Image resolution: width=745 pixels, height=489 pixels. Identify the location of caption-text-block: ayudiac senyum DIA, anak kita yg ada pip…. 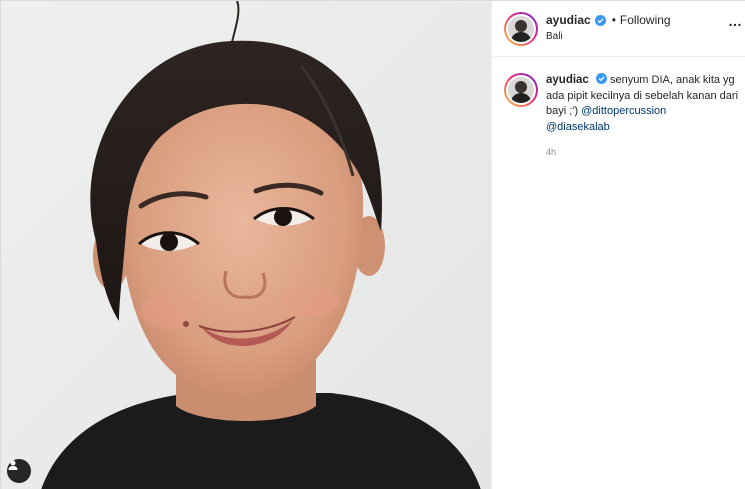
(643, 104).